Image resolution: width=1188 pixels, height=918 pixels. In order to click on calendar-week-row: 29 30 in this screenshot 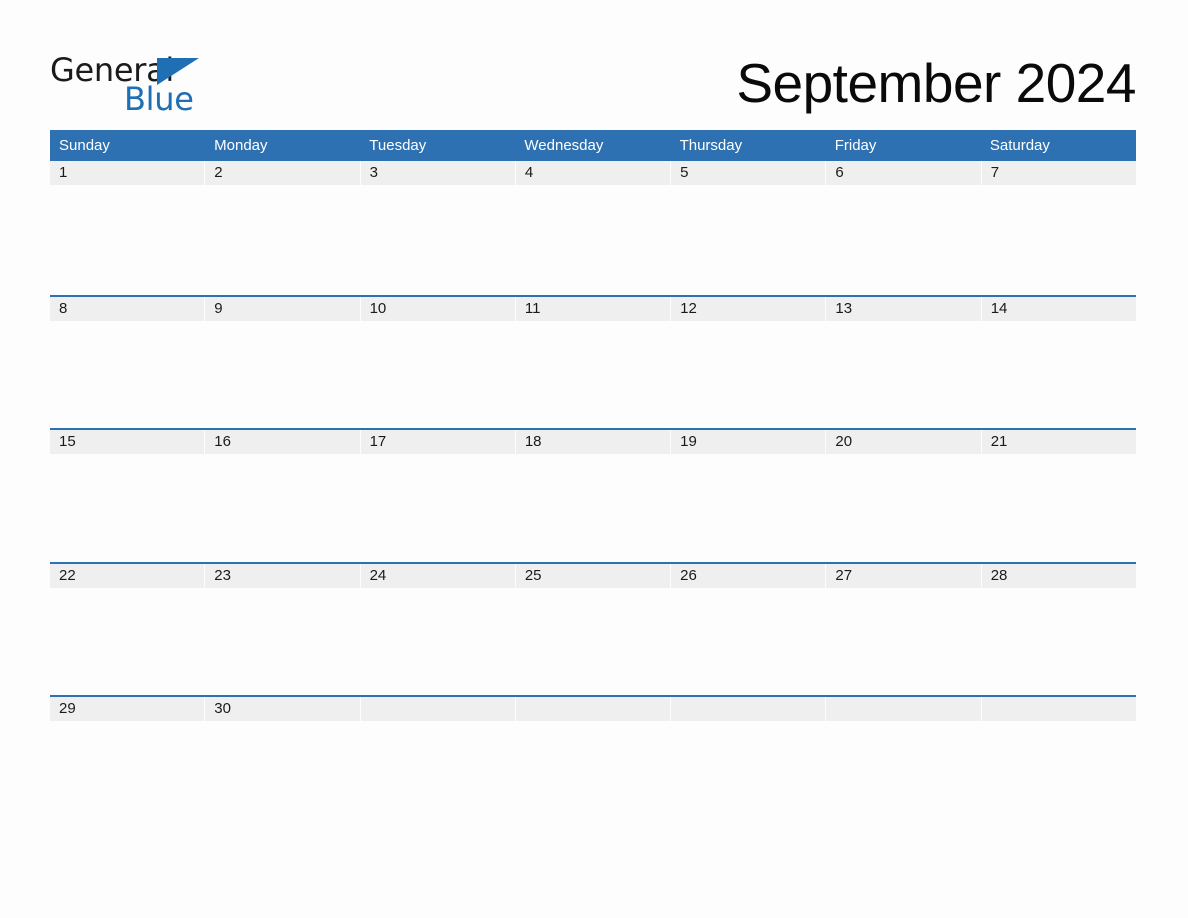, I will do `click(593, 762)`.